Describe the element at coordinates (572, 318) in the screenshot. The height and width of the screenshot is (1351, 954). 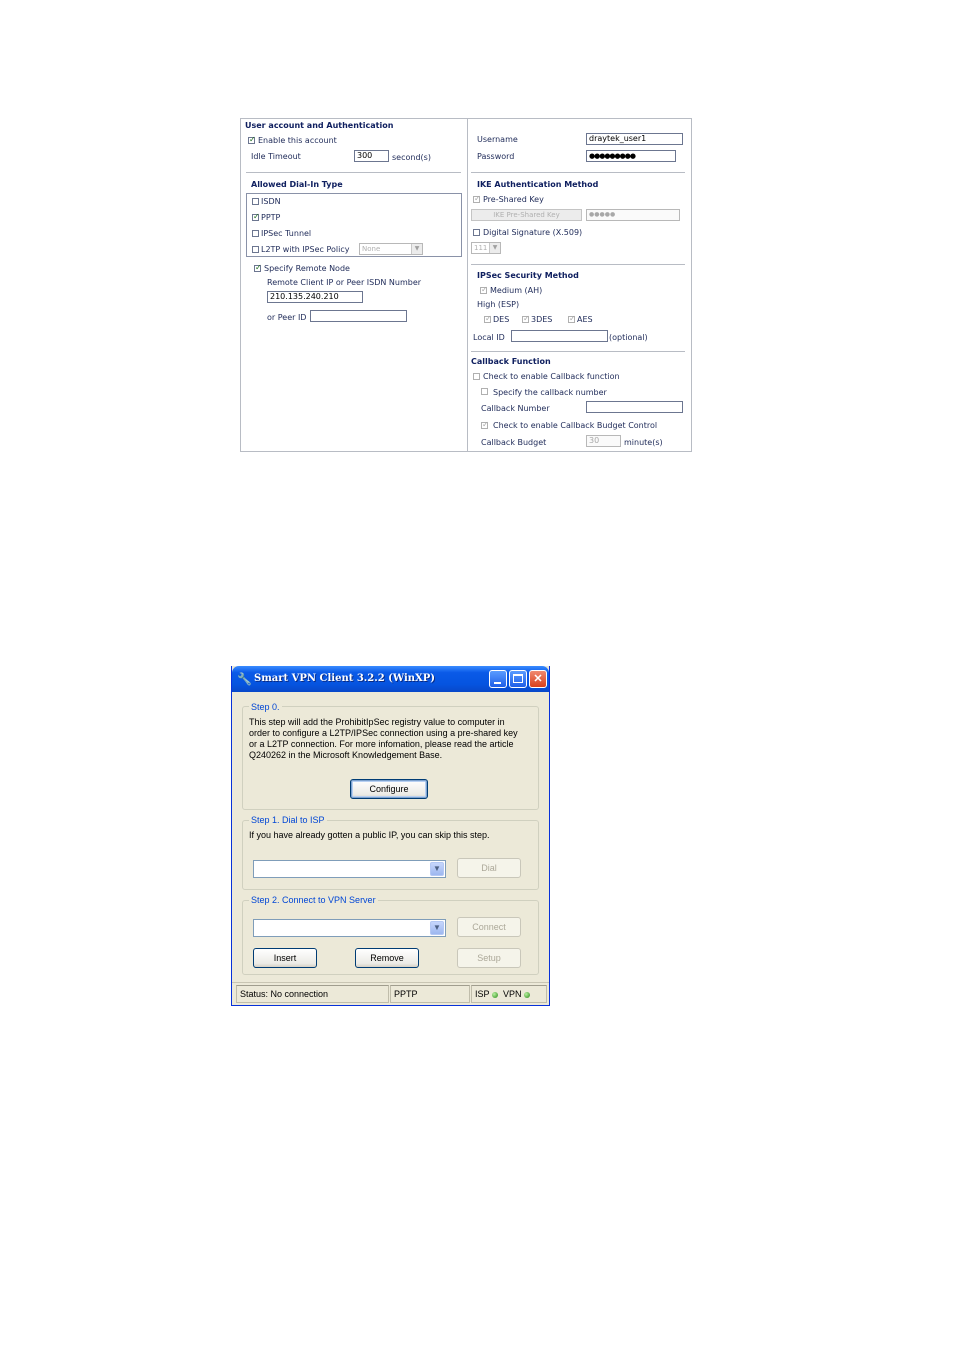
I see `aes-checkbox` at that location.